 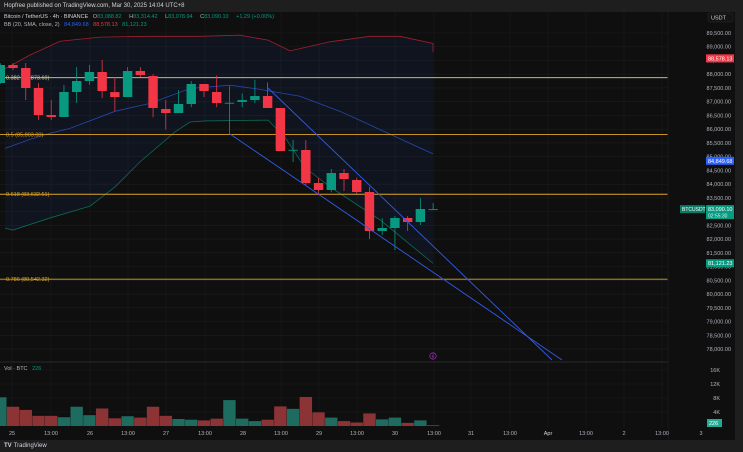 I want to click on price-tick-label: 78,000.00, so click(x=719, y=350).